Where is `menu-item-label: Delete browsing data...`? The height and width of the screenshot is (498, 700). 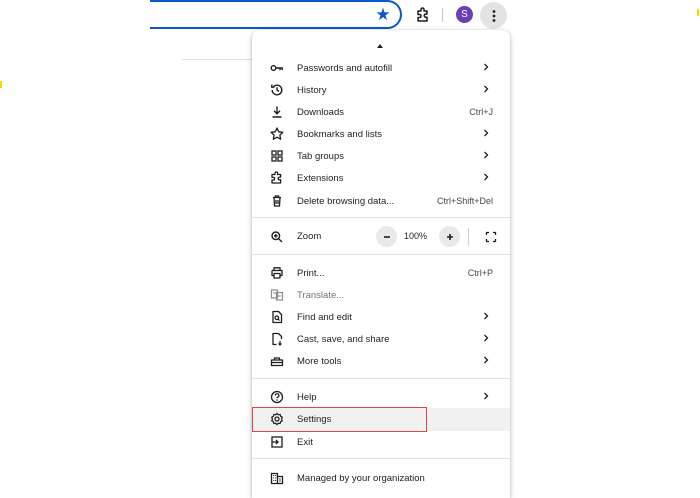 menu-item-label: Delete browsing data... is located at coordinates (346, 201).